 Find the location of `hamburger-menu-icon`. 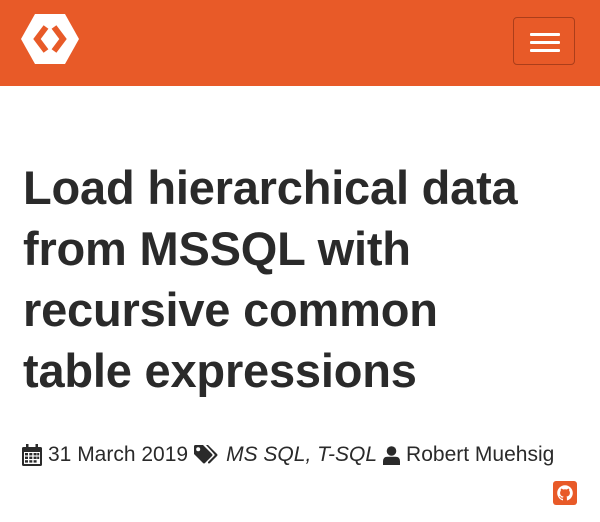

hamburger-menu-icon is located at coordinates (545, 34).